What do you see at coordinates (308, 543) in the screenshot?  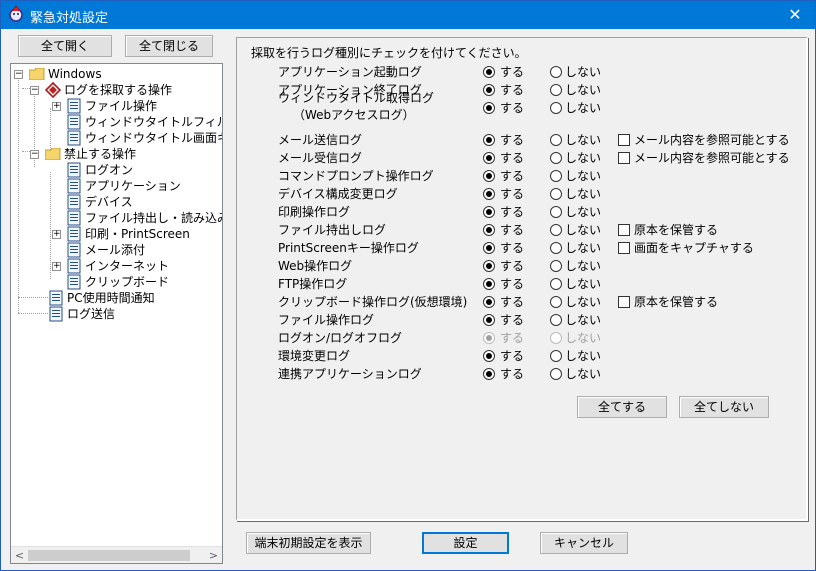 I see `show-initial-settings-button: 端末初期設定を表示` at bounding box center [308, 543].